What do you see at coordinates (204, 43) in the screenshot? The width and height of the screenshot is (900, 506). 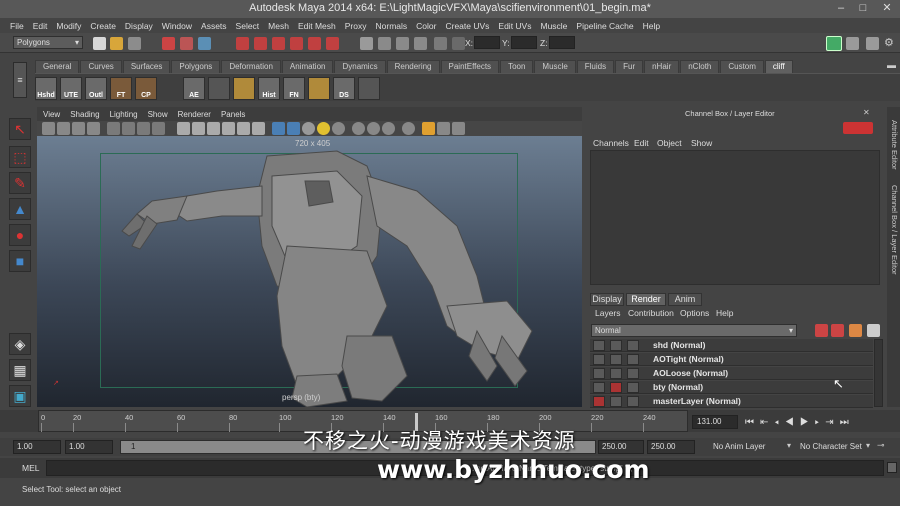 I see `select-component-icon` at bounding box center [204, 43].